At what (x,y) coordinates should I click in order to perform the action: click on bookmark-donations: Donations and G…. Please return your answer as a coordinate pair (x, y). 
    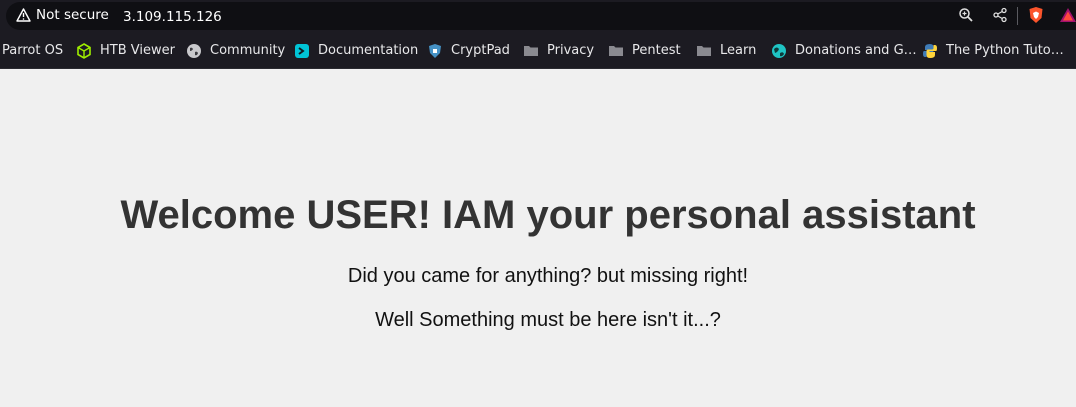
    Looking at the image, I should click on (844, 50).